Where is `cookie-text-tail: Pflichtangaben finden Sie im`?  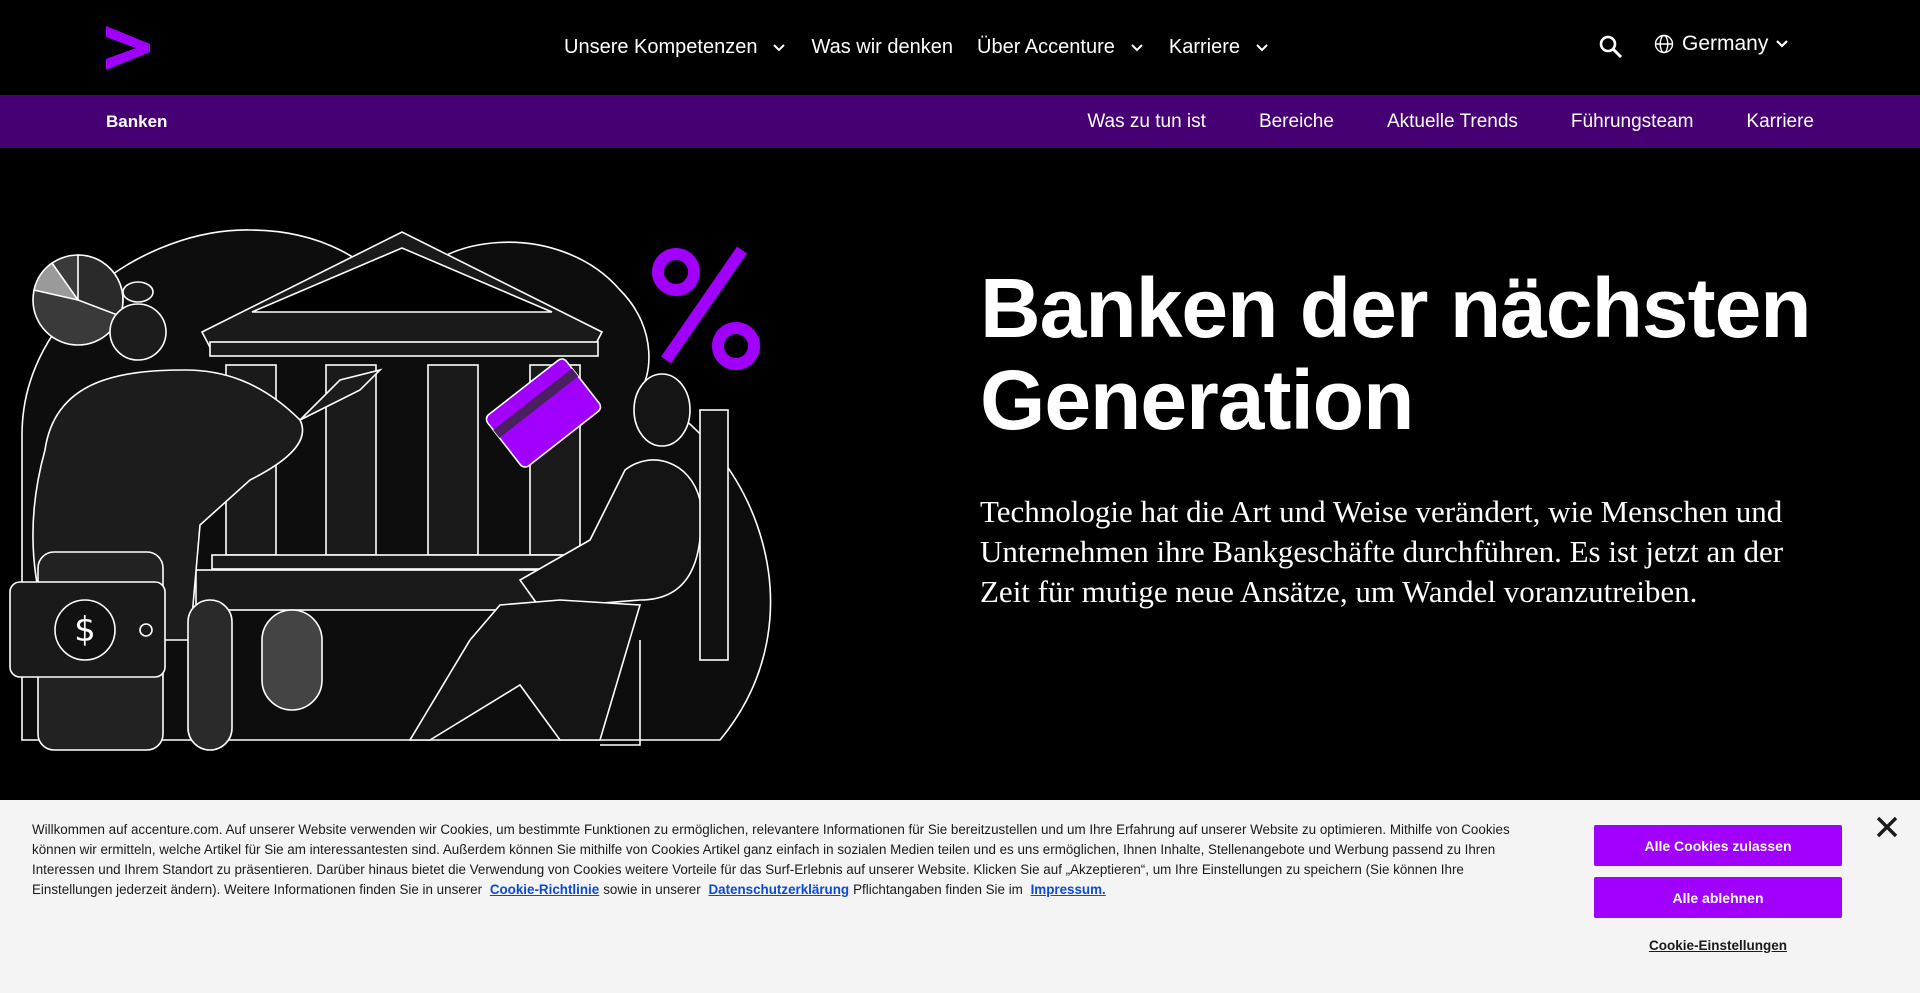 cookie-text-tail: Pflichtangaben finden Sie im is located at coordinates (938, 889).